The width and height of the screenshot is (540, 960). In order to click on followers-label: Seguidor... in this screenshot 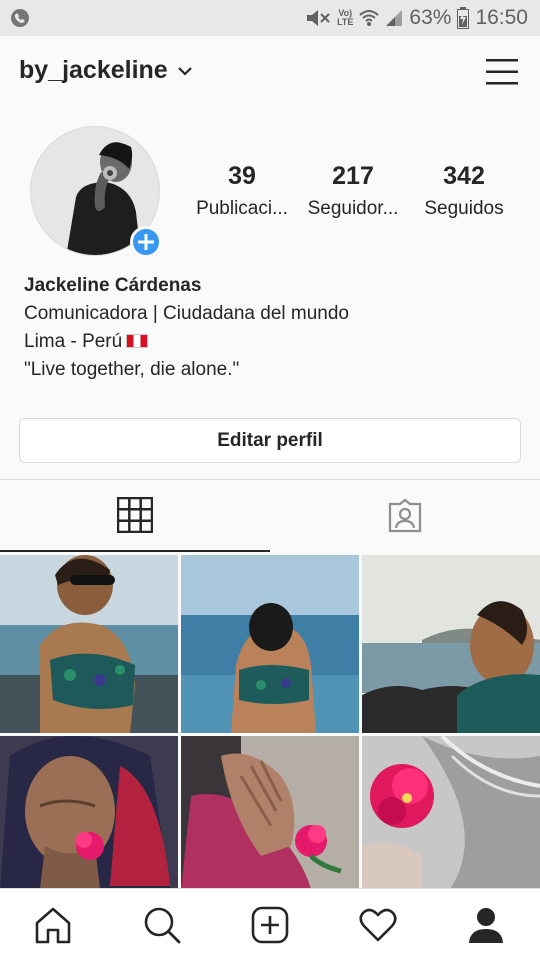, I will do `click(353, 208)`.